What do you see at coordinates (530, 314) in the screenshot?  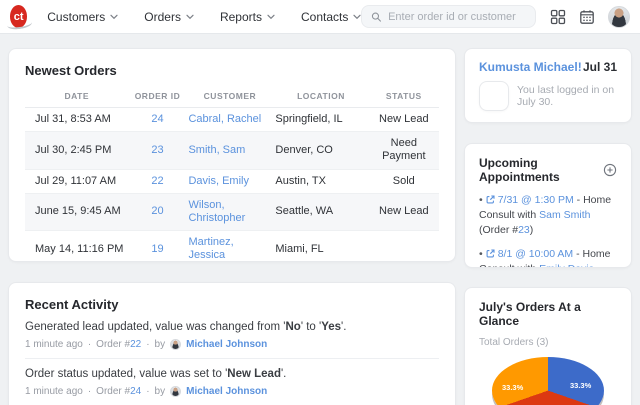 I see `glance-title: July's Orders At a Glance` at bounding box center [530, 314].